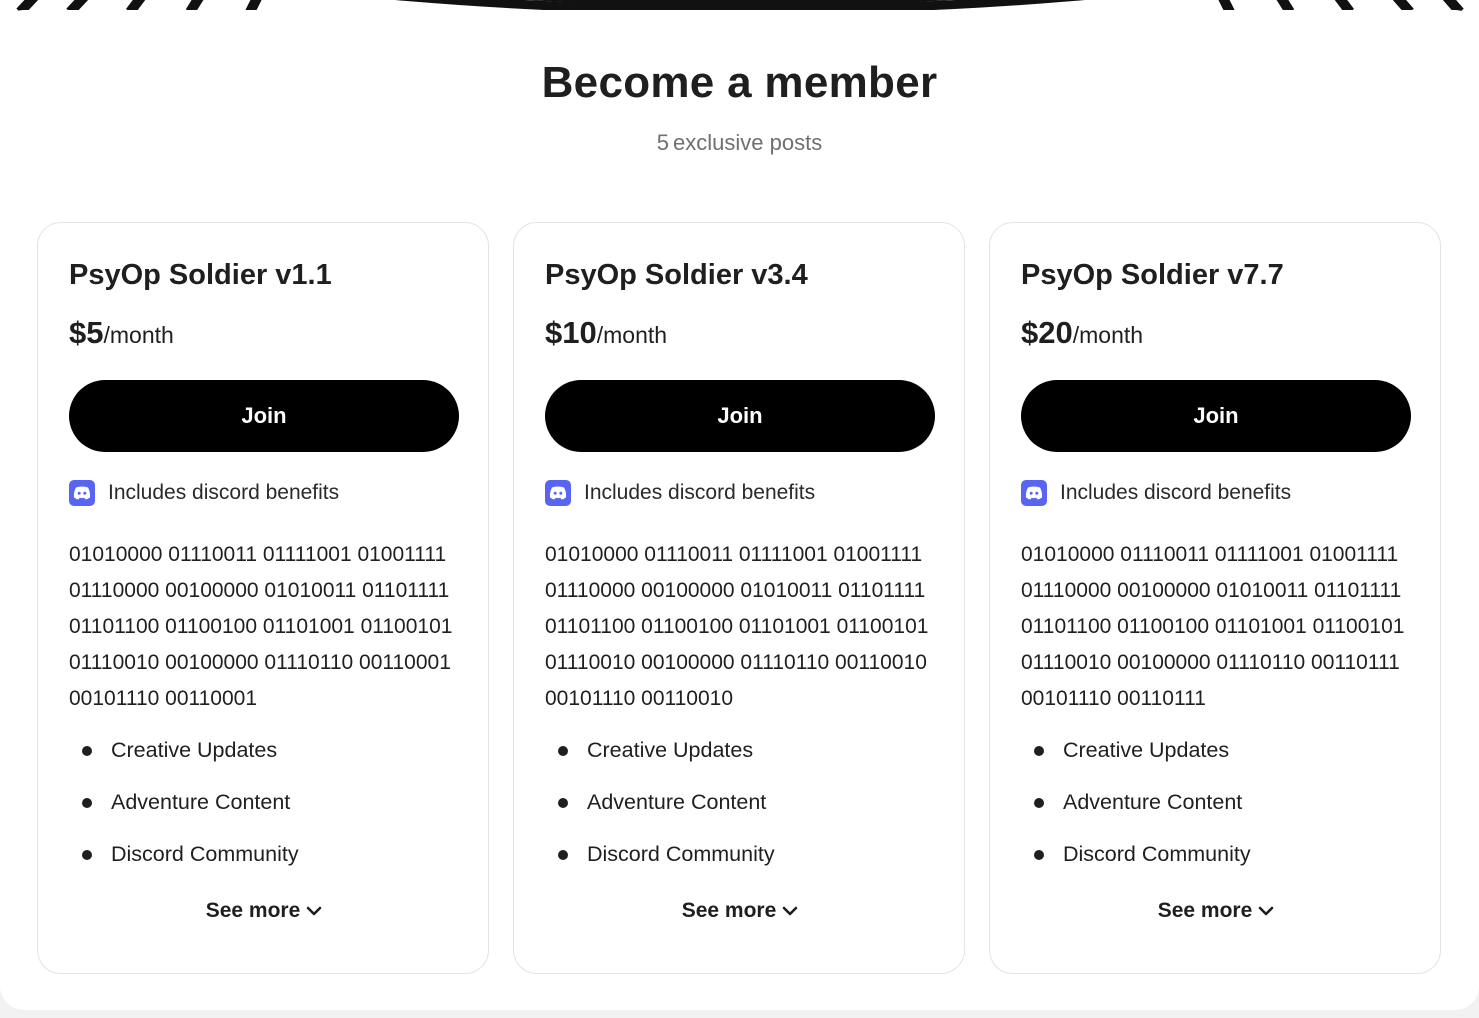  I want to click on tier-price: $20/month, so click(1082, 333).